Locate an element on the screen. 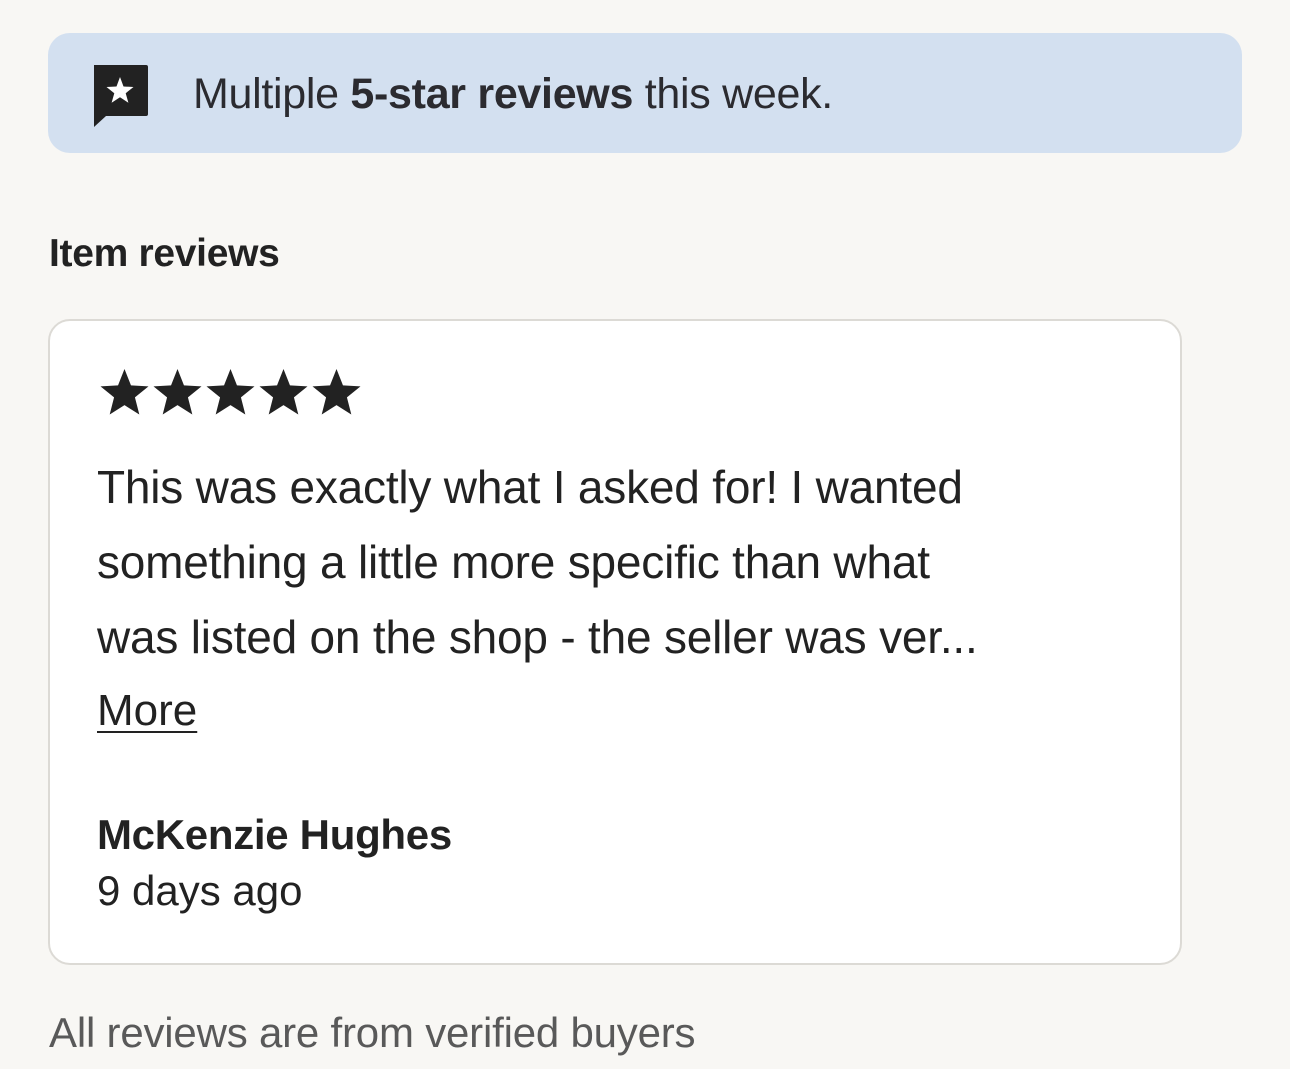  banner-text-start: Multiple is located at coordinates (272, 94).